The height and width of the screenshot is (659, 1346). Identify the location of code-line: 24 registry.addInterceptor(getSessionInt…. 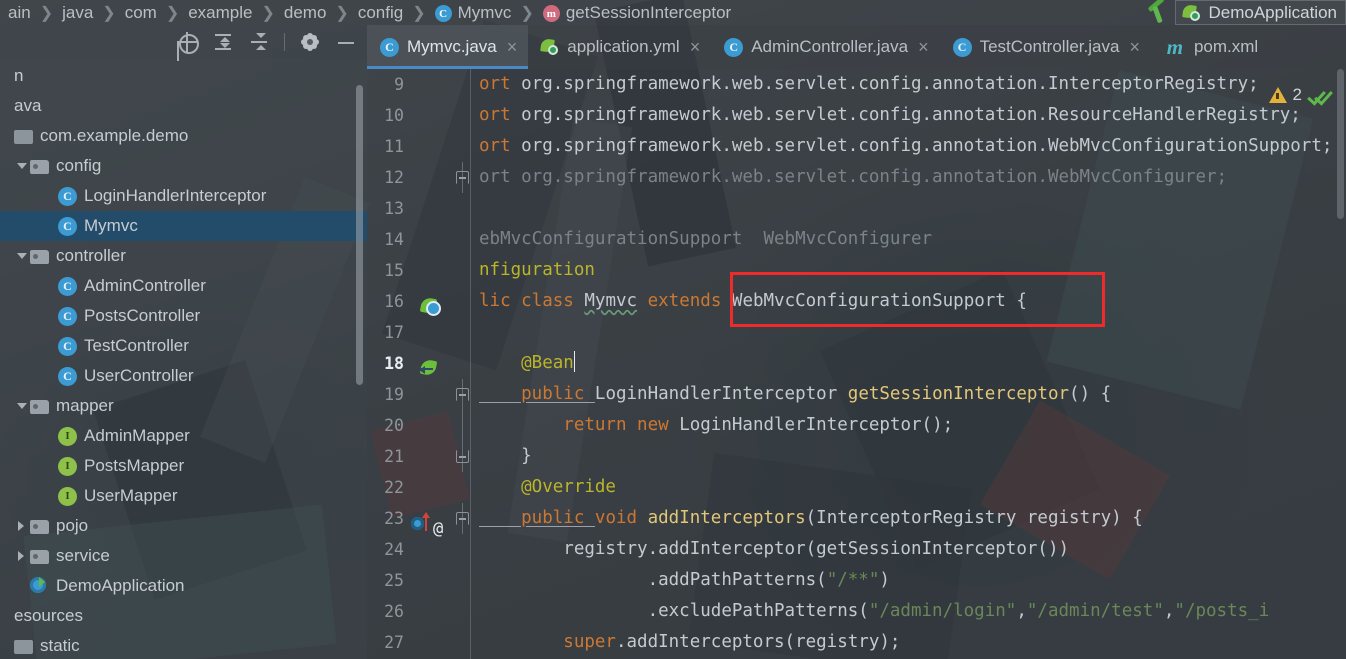
(856, 549).